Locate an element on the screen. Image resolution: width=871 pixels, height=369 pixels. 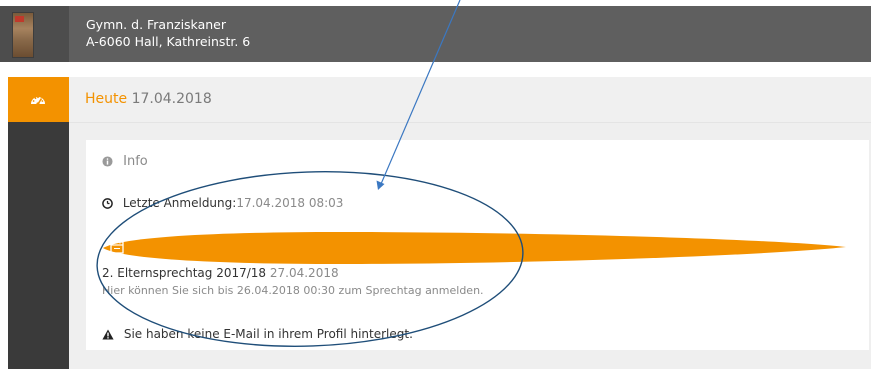
last-login-row: Letzte Anmeldung:17.04.2018 08:03 is located at coordinates (222, 203).